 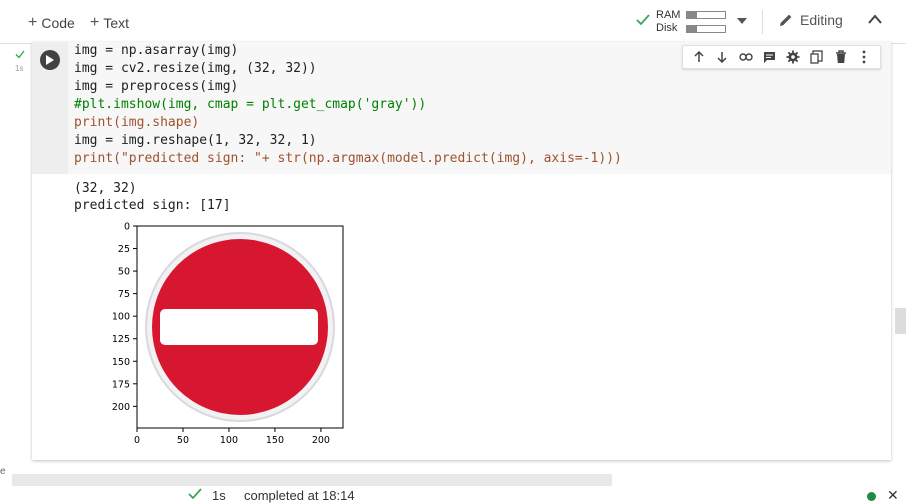 What do you see at coordinates (781, 57) in the screenshot?
I see `cell-toolbar` at bounding box center [781, 57].